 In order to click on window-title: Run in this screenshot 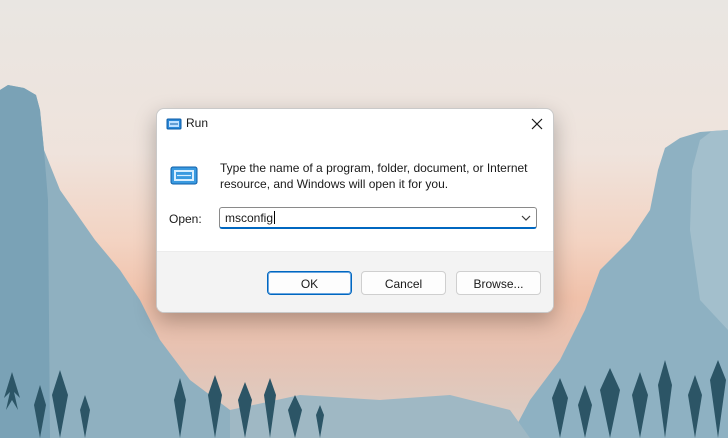, I will do `click(197, 123)`.